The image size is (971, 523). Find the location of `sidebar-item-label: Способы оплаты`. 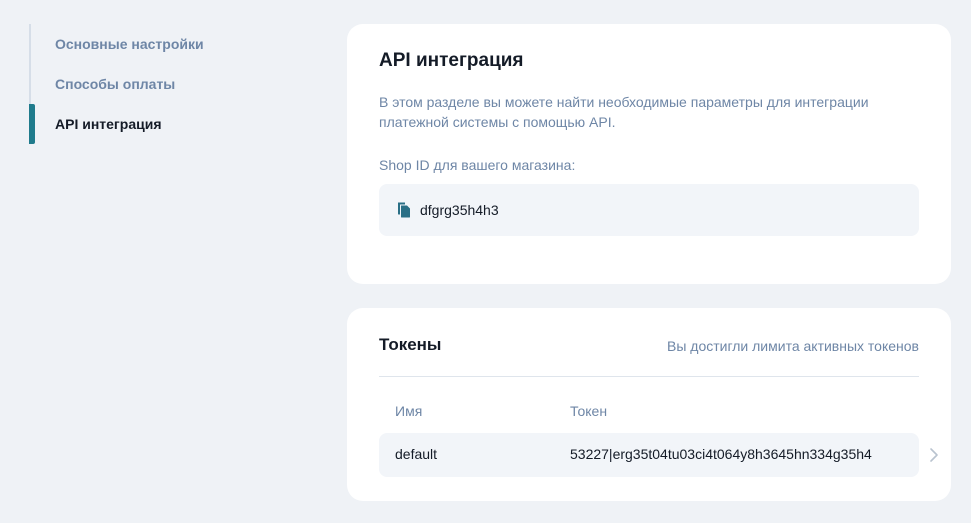

sidebar-item-label: Способы оплаты is located at coordinates (115, 84).